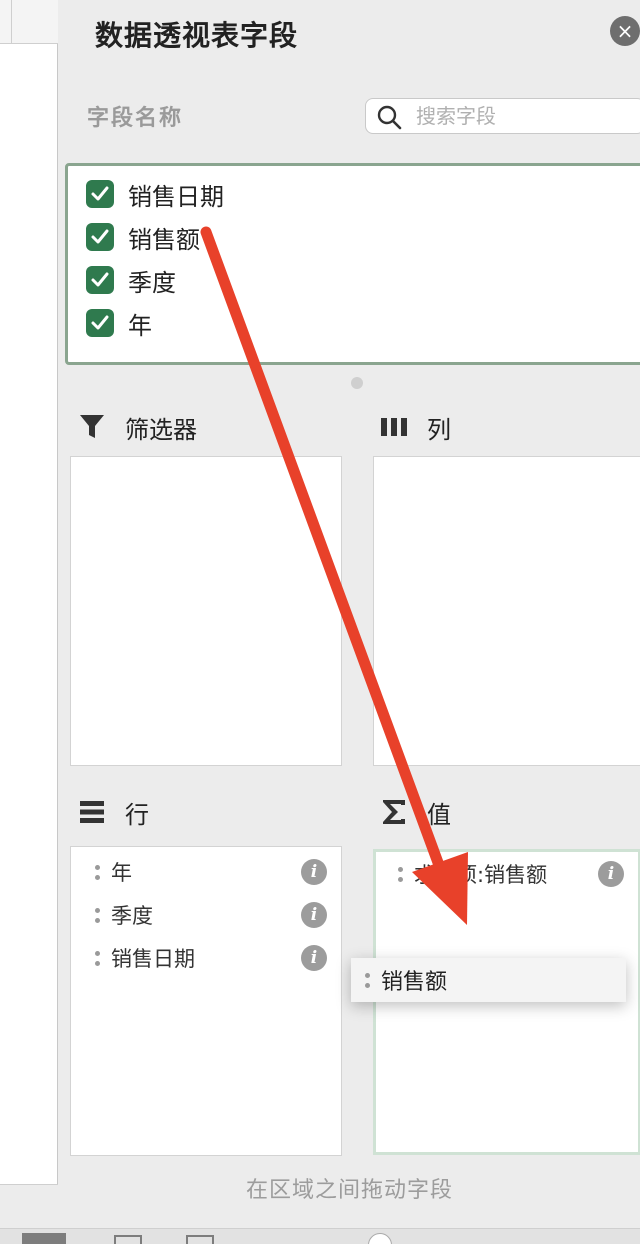 The image size is (640, 1244). I want to click on filters-area-header: 筛选器, so click(137, 427).